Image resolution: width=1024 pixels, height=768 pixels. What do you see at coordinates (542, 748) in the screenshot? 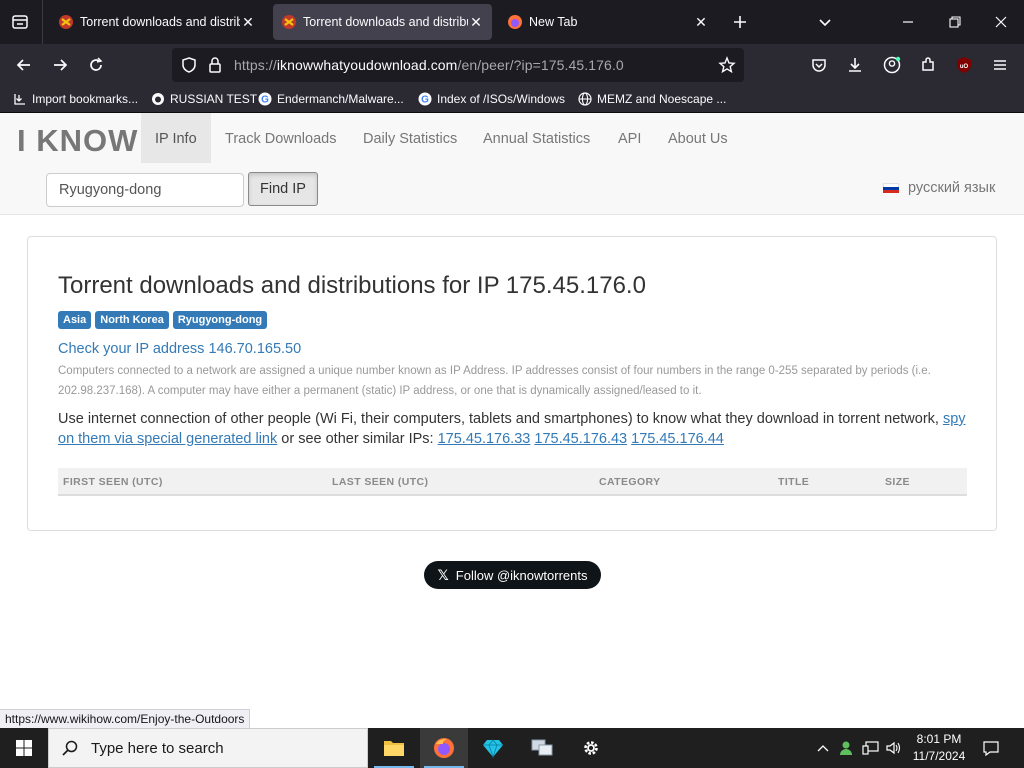
I see `taskbar-network-app` at bounding box center [542, 748].